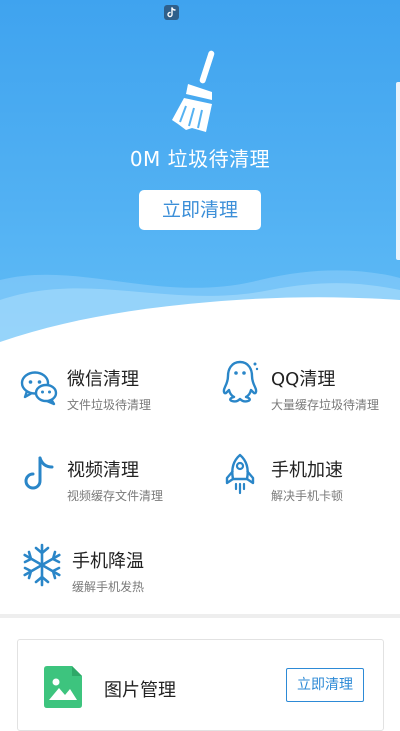 Image resolution: width=400 pixels, height=731 pixels. I want to click on phone-speedup-item: 手机加速 解决手机卡顿, so click(311, 484).